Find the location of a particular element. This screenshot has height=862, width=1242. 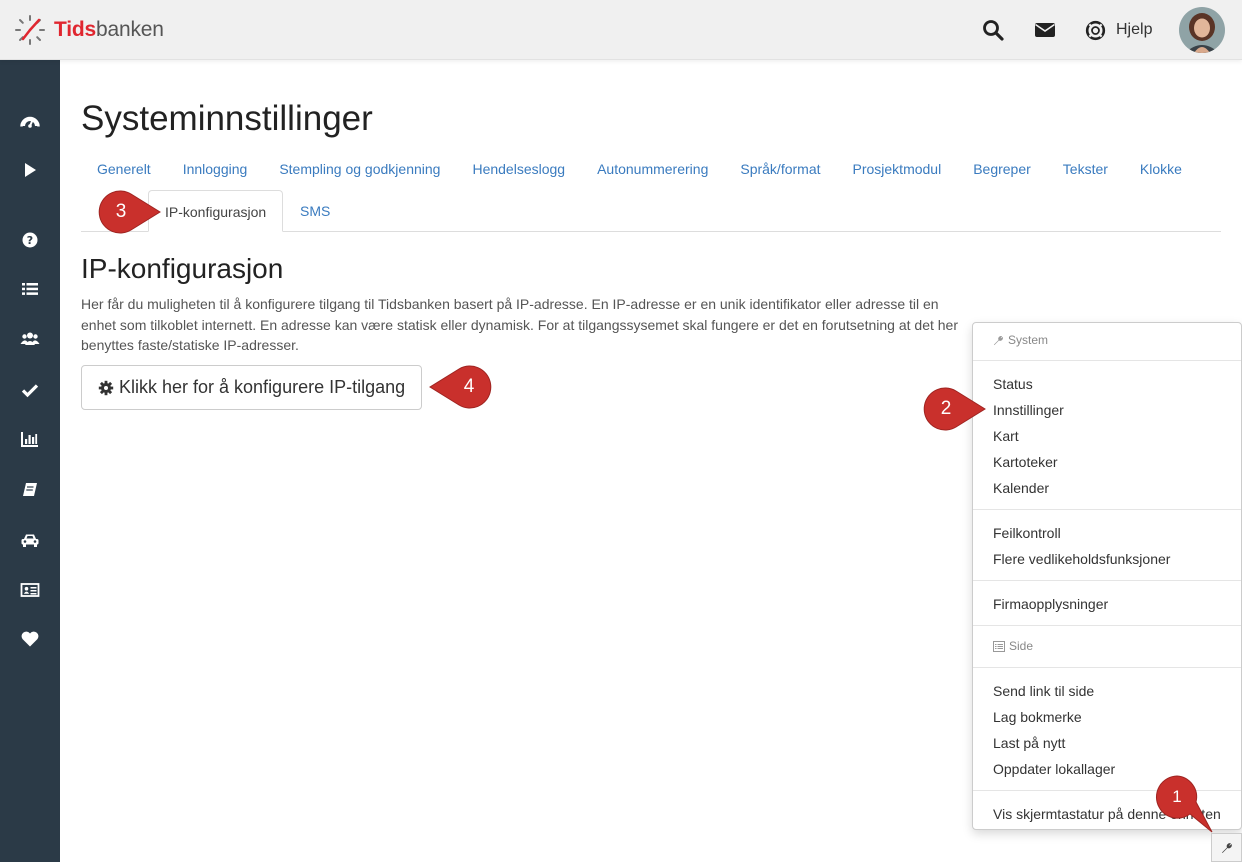

tab-hendelseslogg: Hendelseslogg is located at coordinates (518, 169).